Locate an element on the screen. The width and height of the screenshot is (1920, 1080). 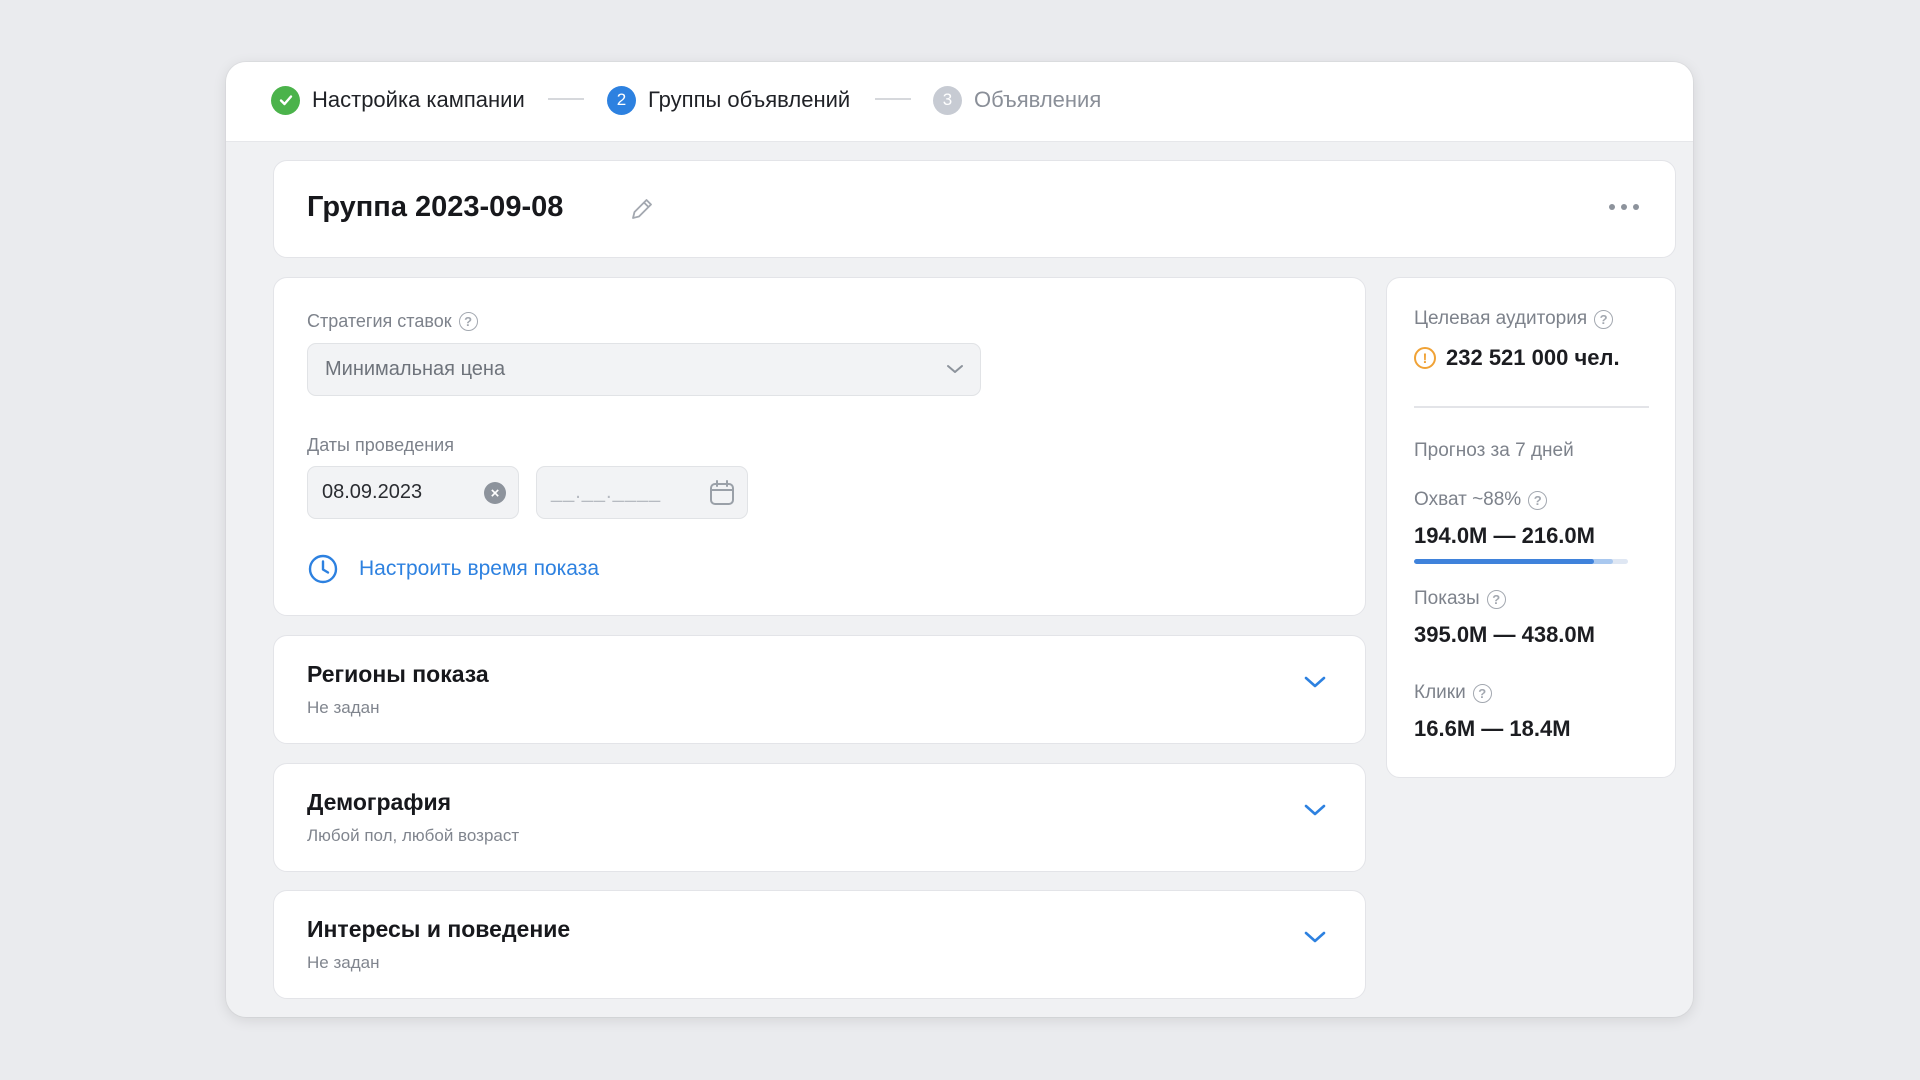
reach-value: 194.0M — 216.0M is located at coordinates (1504, 535).